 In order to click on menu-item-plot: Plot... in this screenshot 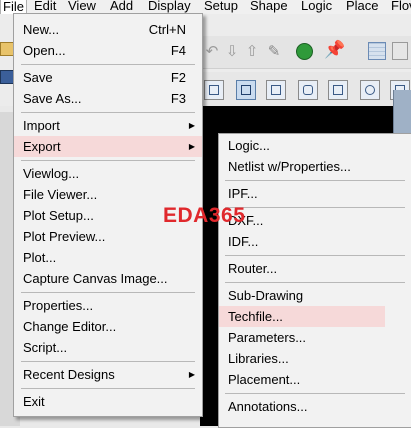, I will do `click(108, 257)`.